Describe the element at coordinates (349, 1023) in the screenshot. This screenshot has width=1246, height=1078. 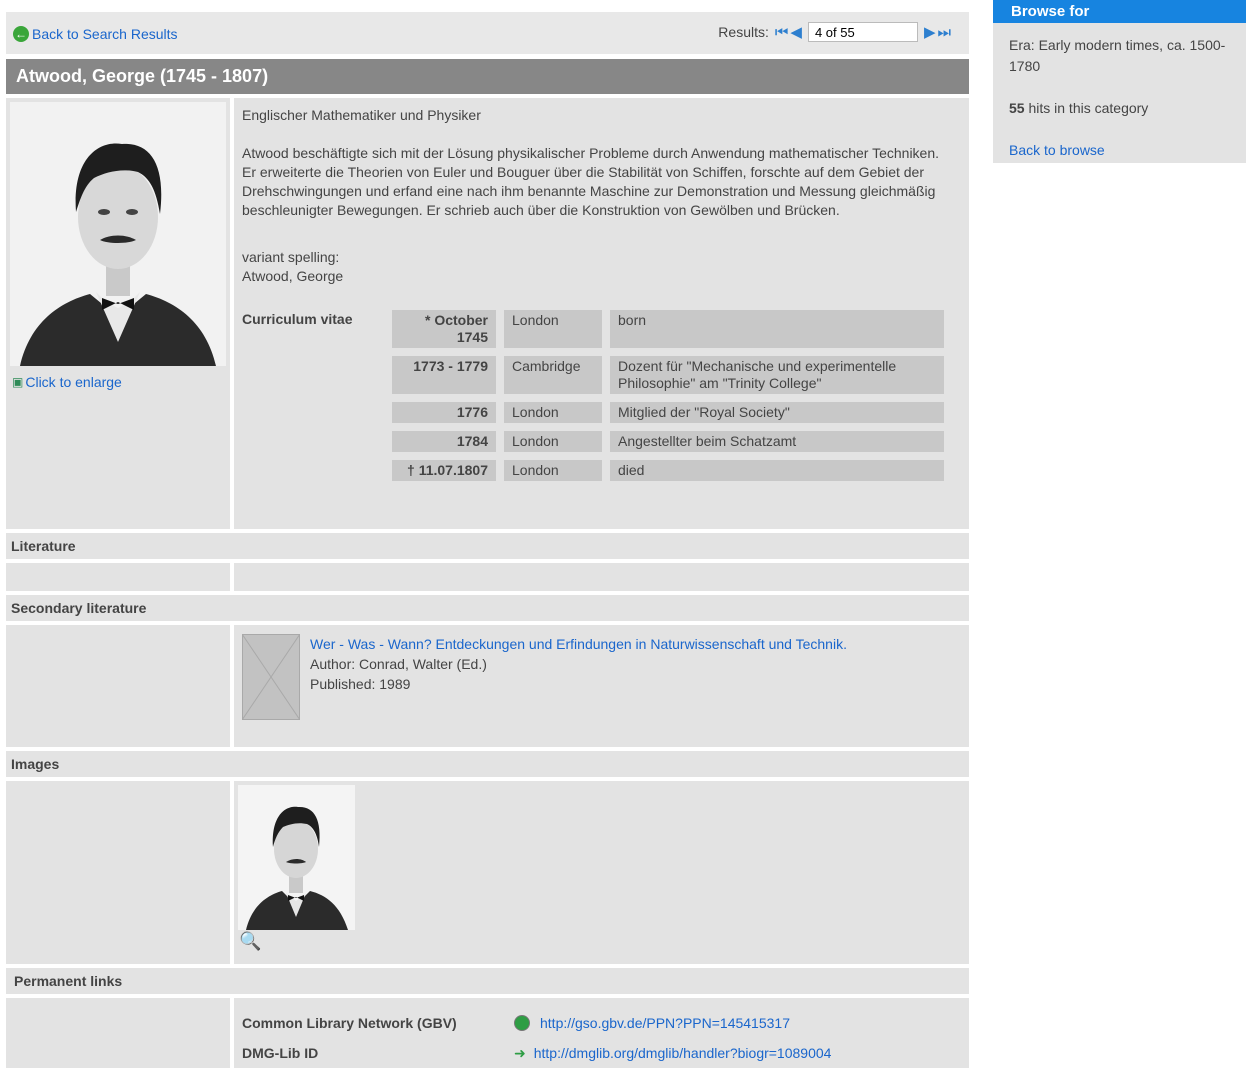
I see `permalink-label: Common Library Network (GBV)` at that location.